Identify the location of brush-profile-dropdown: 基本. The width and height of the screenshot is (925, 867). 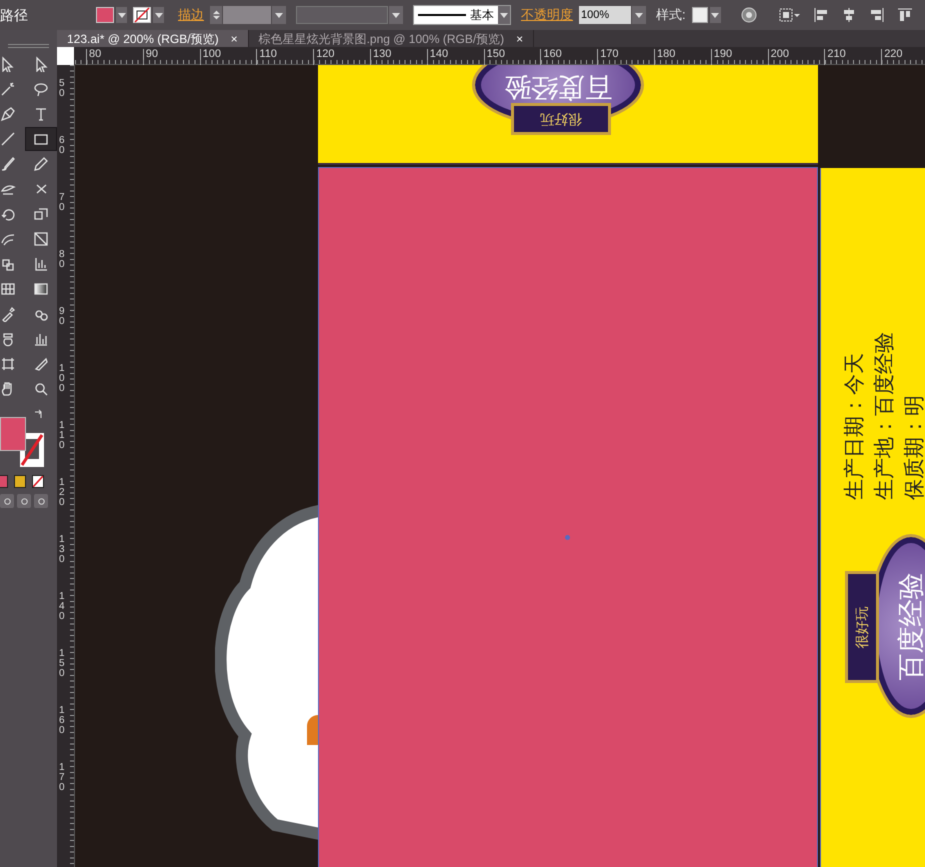
(462, 15).